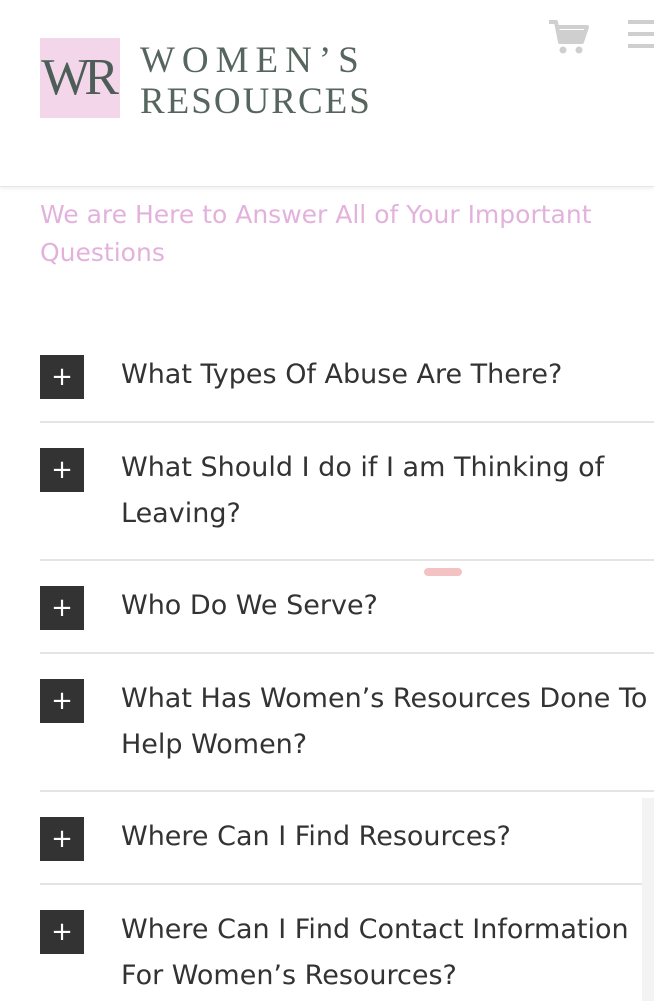 This screenshot has height=1001, width=654. Describe the element at coordinates (443, 572) in the screenshot. I see `decorative-mark` at that location.